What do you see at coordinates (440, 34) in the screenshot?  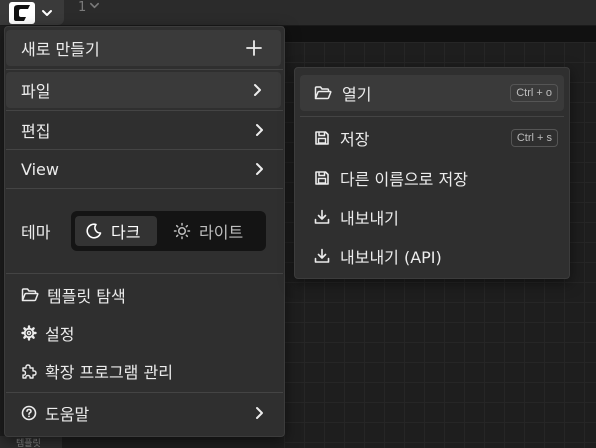 I see `toolbar-strip` at bounding box center [440, 34].